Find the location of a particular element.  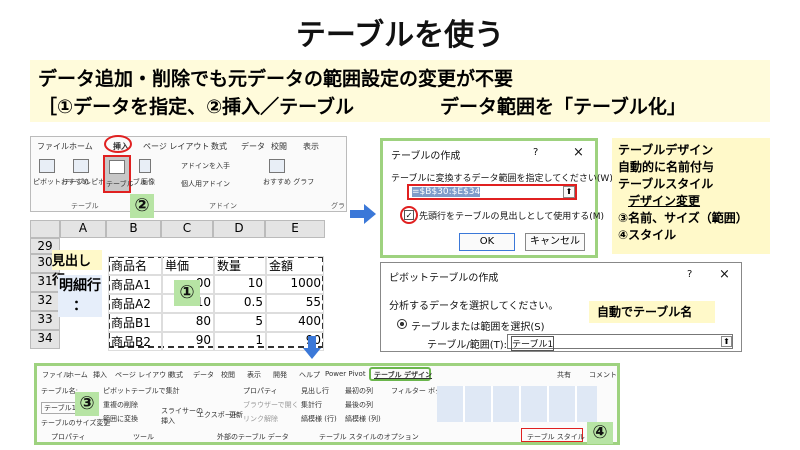

close-icon: × is located at coordinates (578, 152).